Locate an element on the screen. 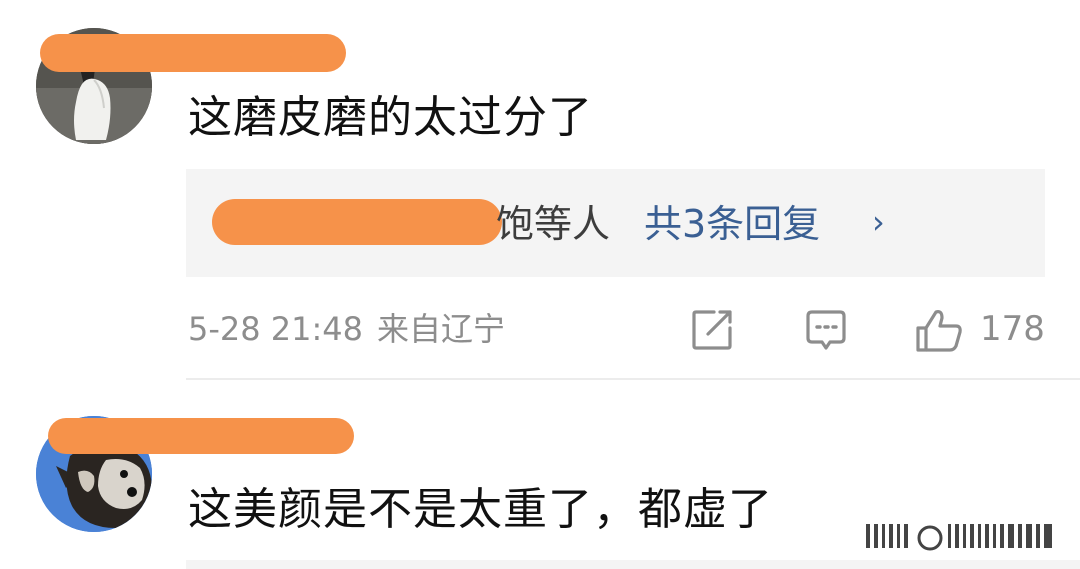 The image size is (1080, 569). comment-text: 这美颜是不是太重了，都虚了 is located at coordinates (480, 509).